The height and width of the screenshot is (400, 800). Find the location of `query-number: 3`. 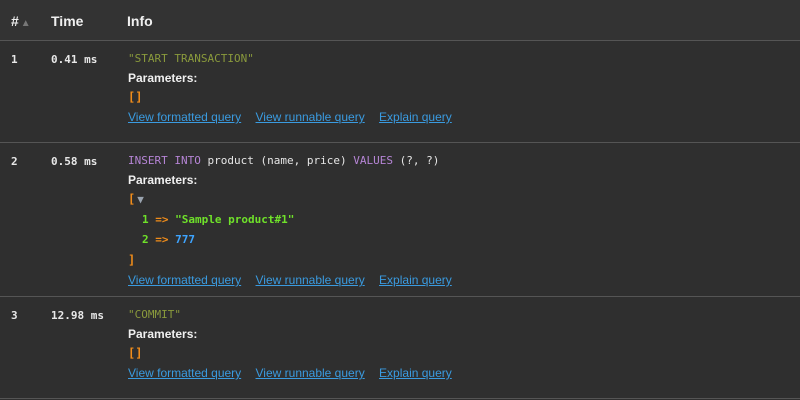

query-number: 3 is located at coordinates (14, 315).